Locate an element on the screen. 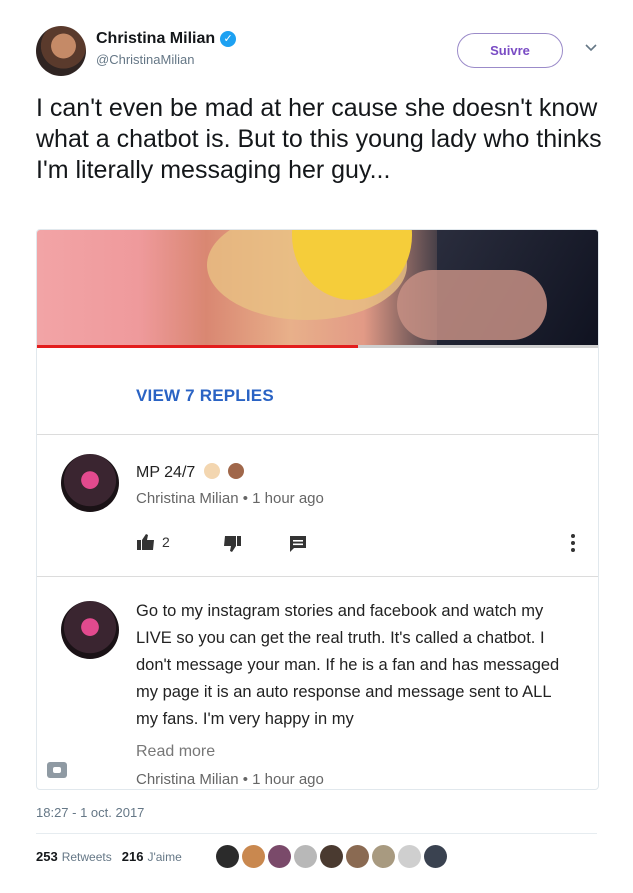 The image size is (633, 893). chevron-down-icon is located at coordinates (591, 48).